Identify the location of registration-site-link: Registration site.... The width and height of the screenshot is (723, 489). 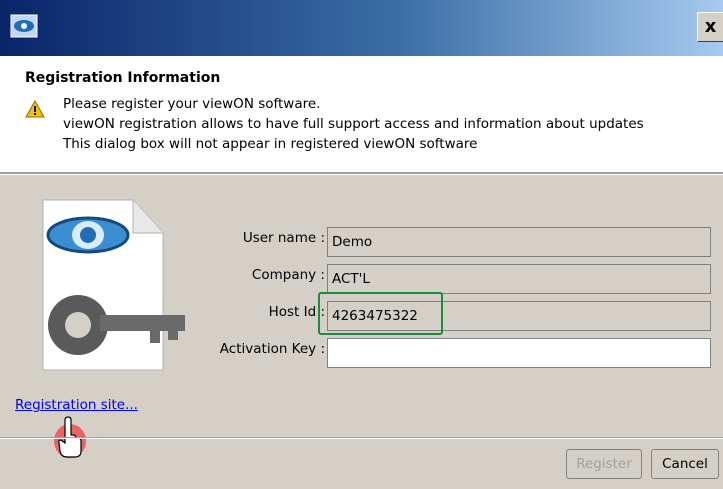
(76, 405).